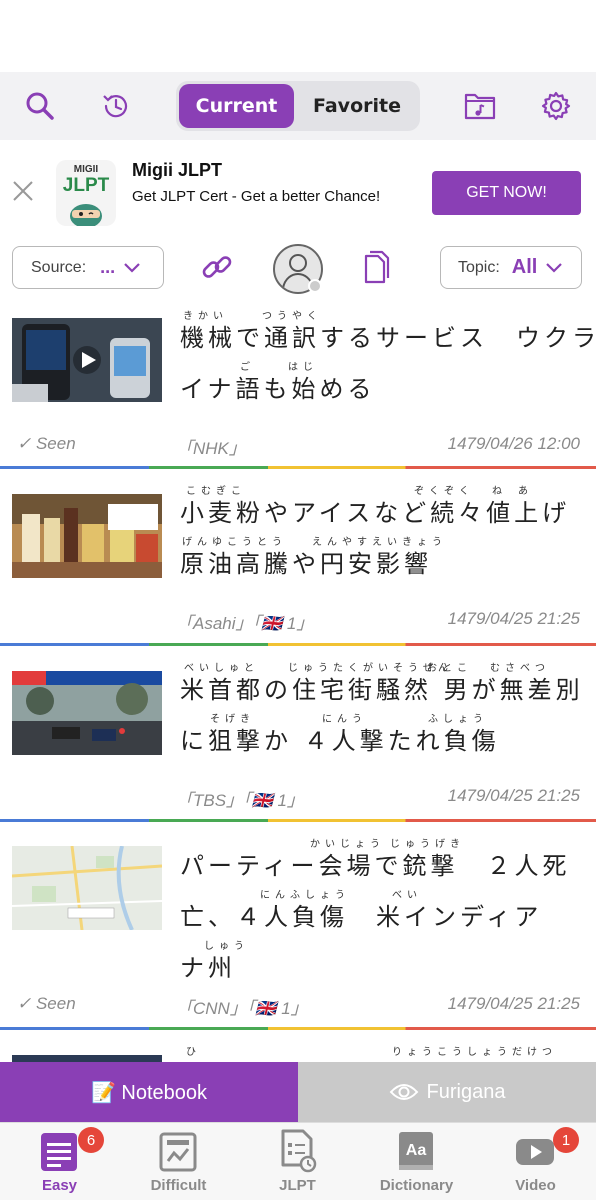  Describe the element at coordinates (376, 270) in the screenshot. I see `copy-icon` at that location.